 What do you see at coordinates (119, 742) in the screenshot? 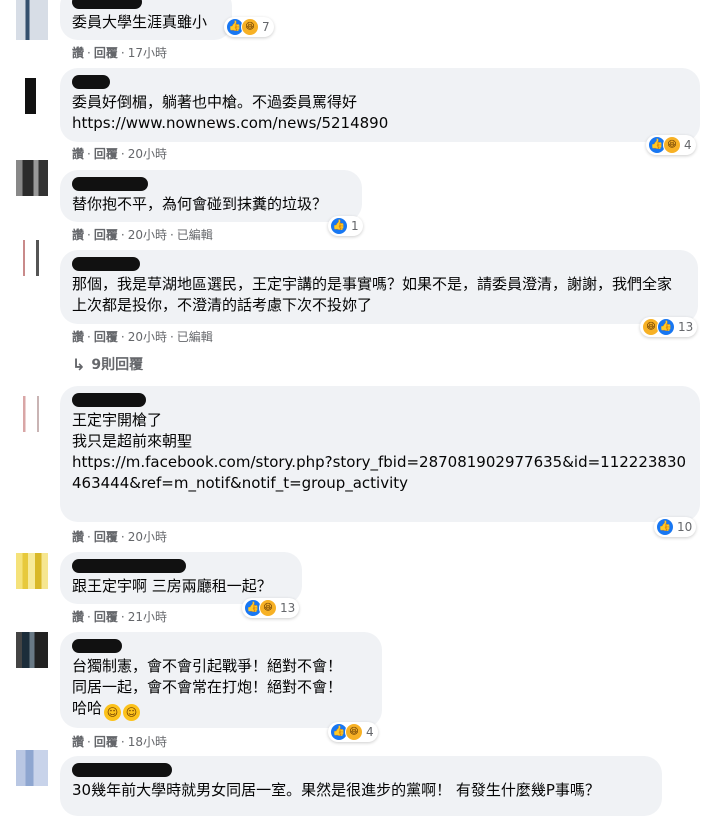
I see `comment-actions: 讚 · 回覆 · 18小時` at bounding box center [119, 742].